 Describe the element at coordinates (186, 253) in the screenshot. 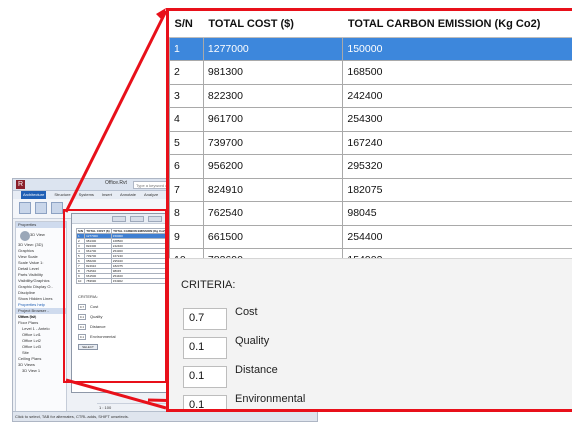

I see `sn-cell: 10` at that location.